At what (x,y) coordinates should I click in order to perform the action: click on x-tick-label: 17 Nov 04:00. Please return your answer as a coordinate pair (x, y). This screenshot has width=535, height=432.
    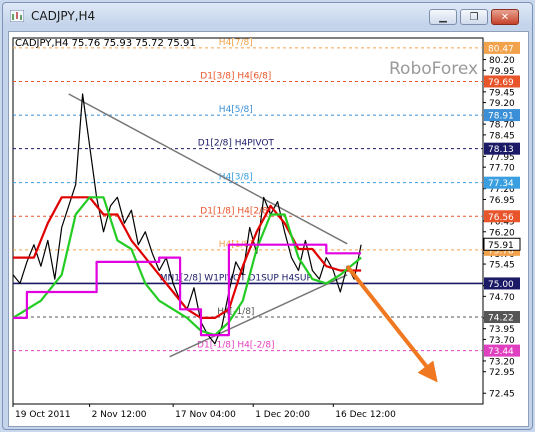
    Looking at the image, I should click on (205, 415).